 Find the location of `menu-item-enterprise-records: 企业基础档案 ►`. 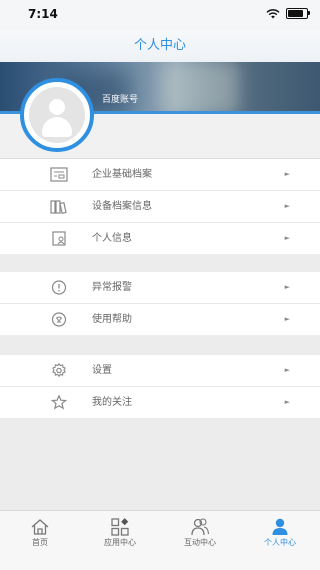

menu-item-enterprise-records: 企业基础档案 ► is located at coordinates (160, 175).